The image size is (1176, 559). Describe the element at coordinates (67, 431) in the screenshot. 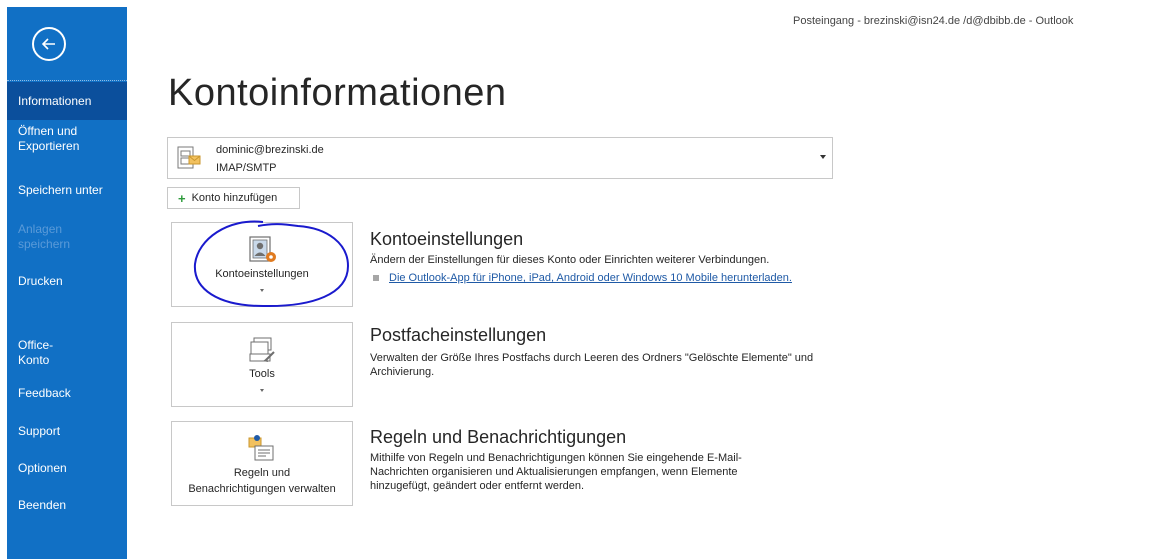

I see `sidebar-item-support: Support` at that location.